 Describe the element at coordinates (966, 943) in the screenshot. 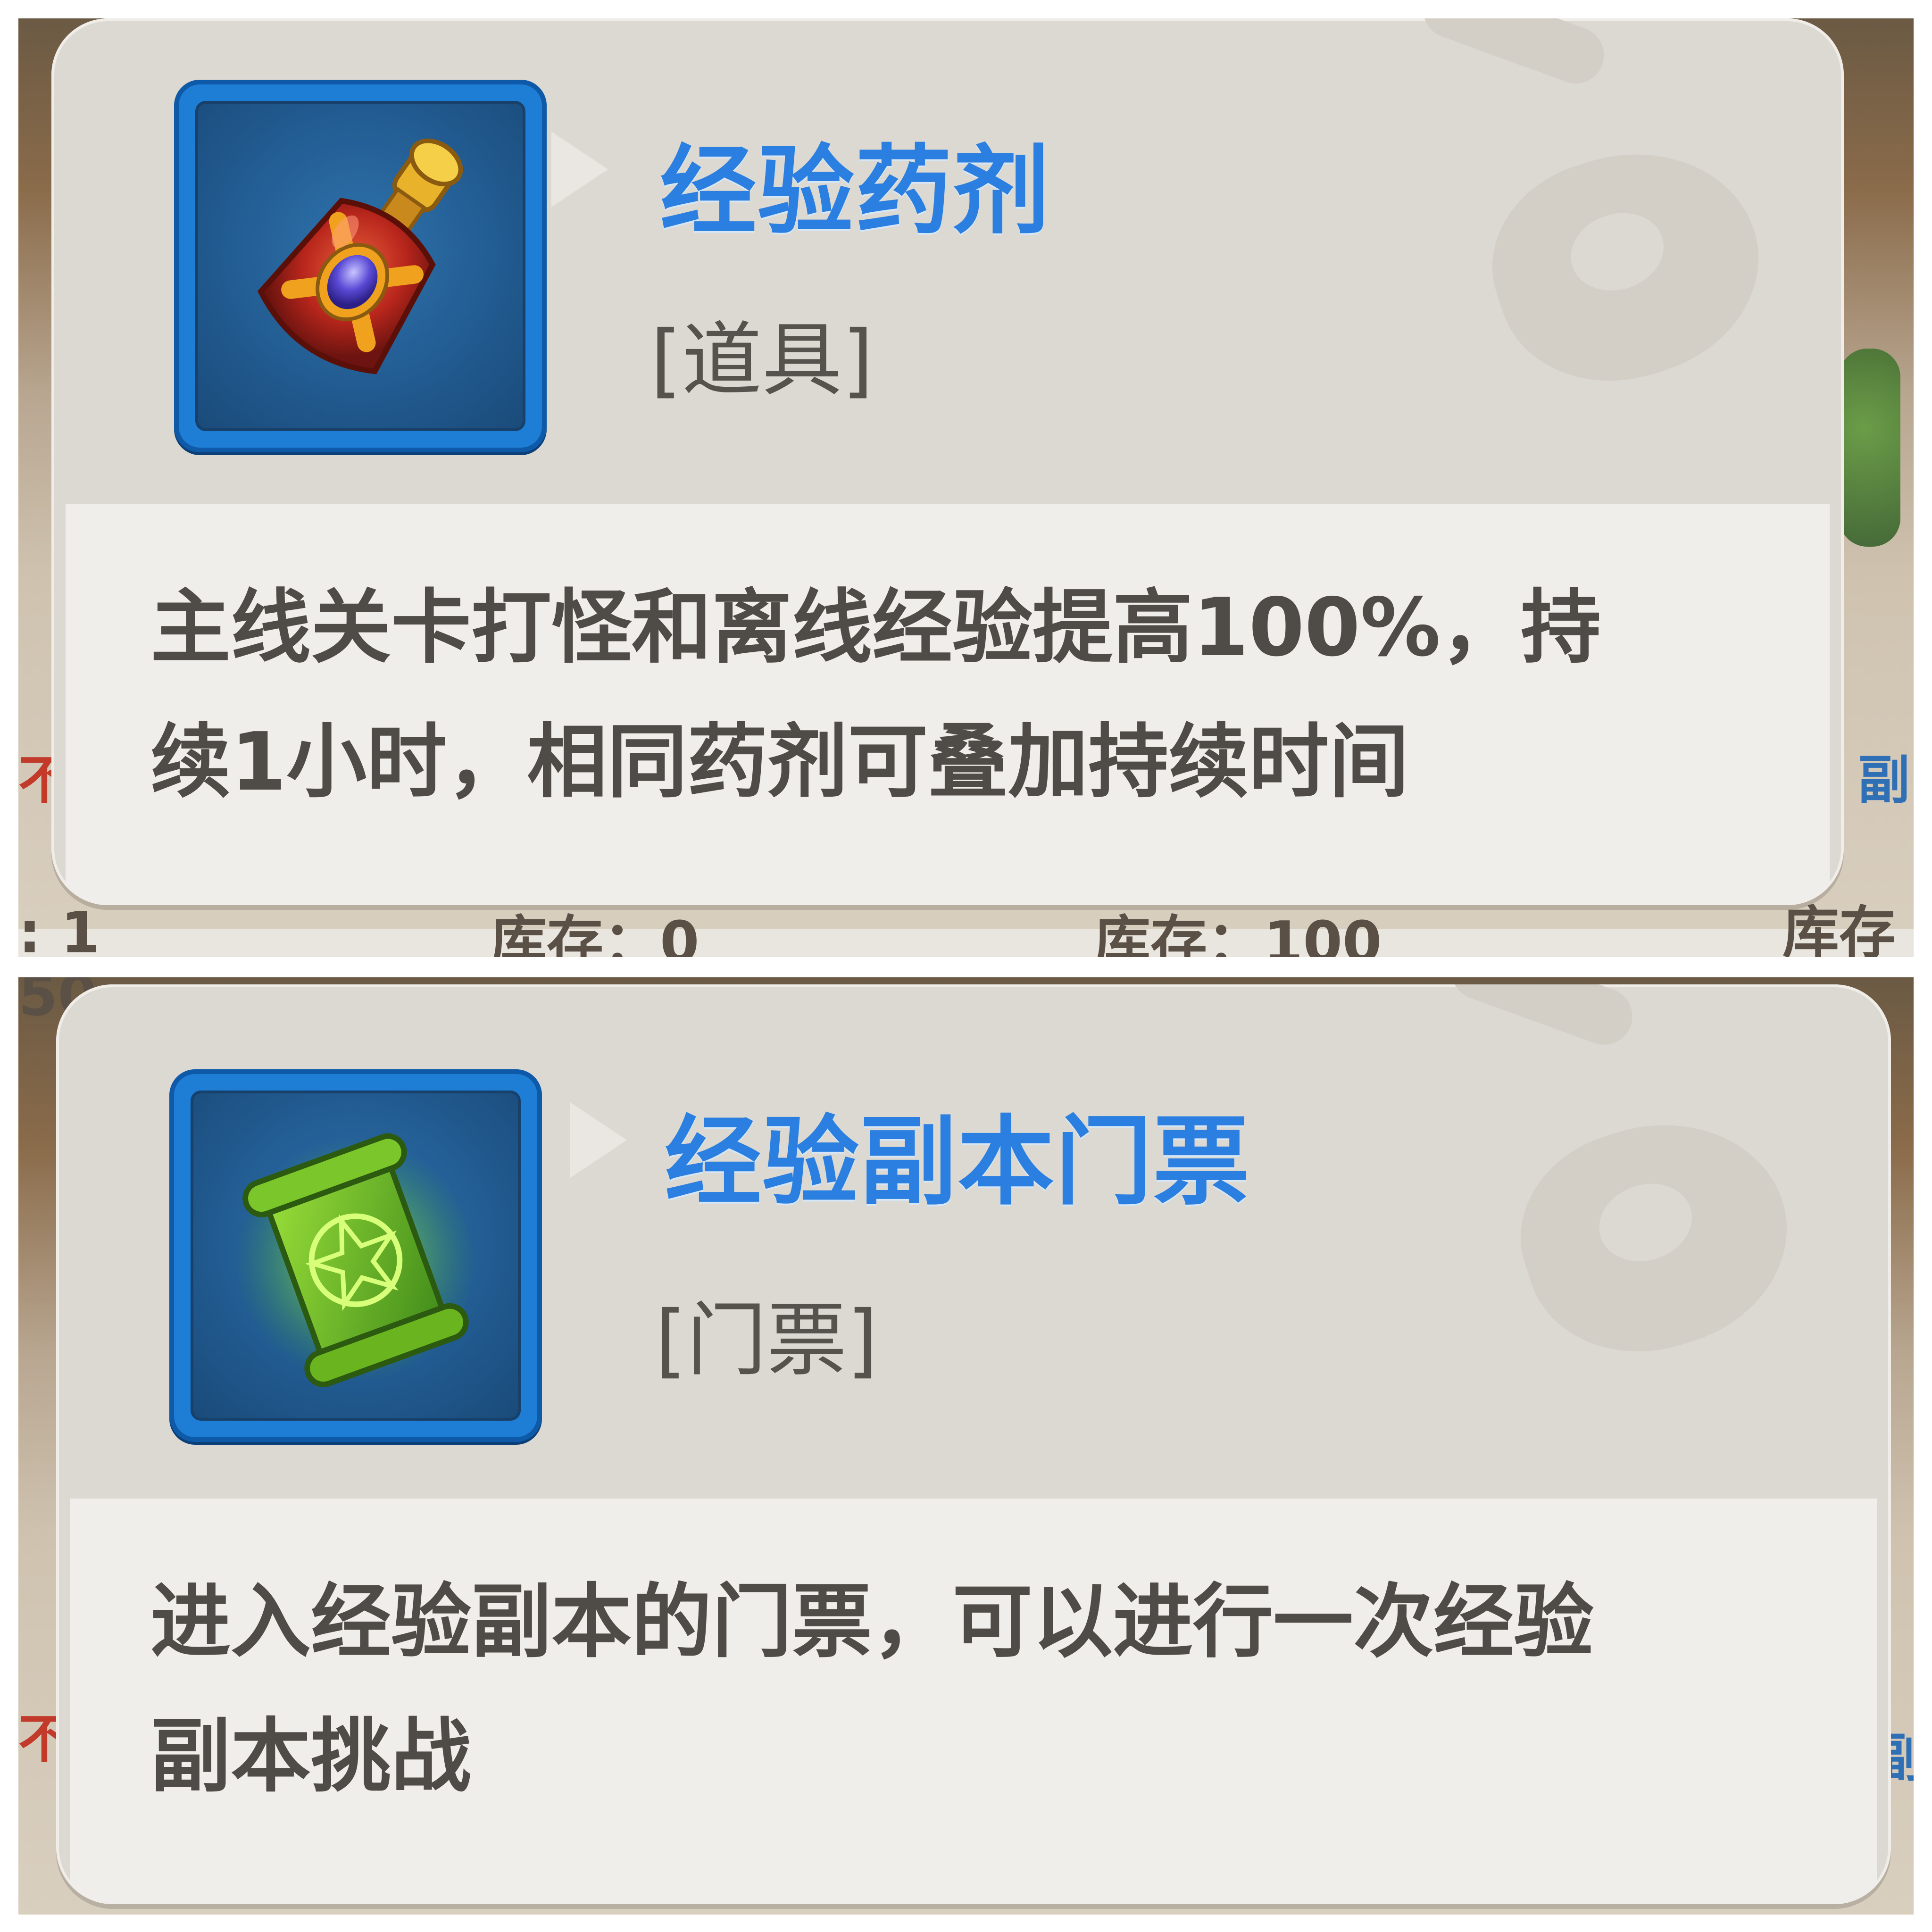

I see `inventory-strip` at that location.